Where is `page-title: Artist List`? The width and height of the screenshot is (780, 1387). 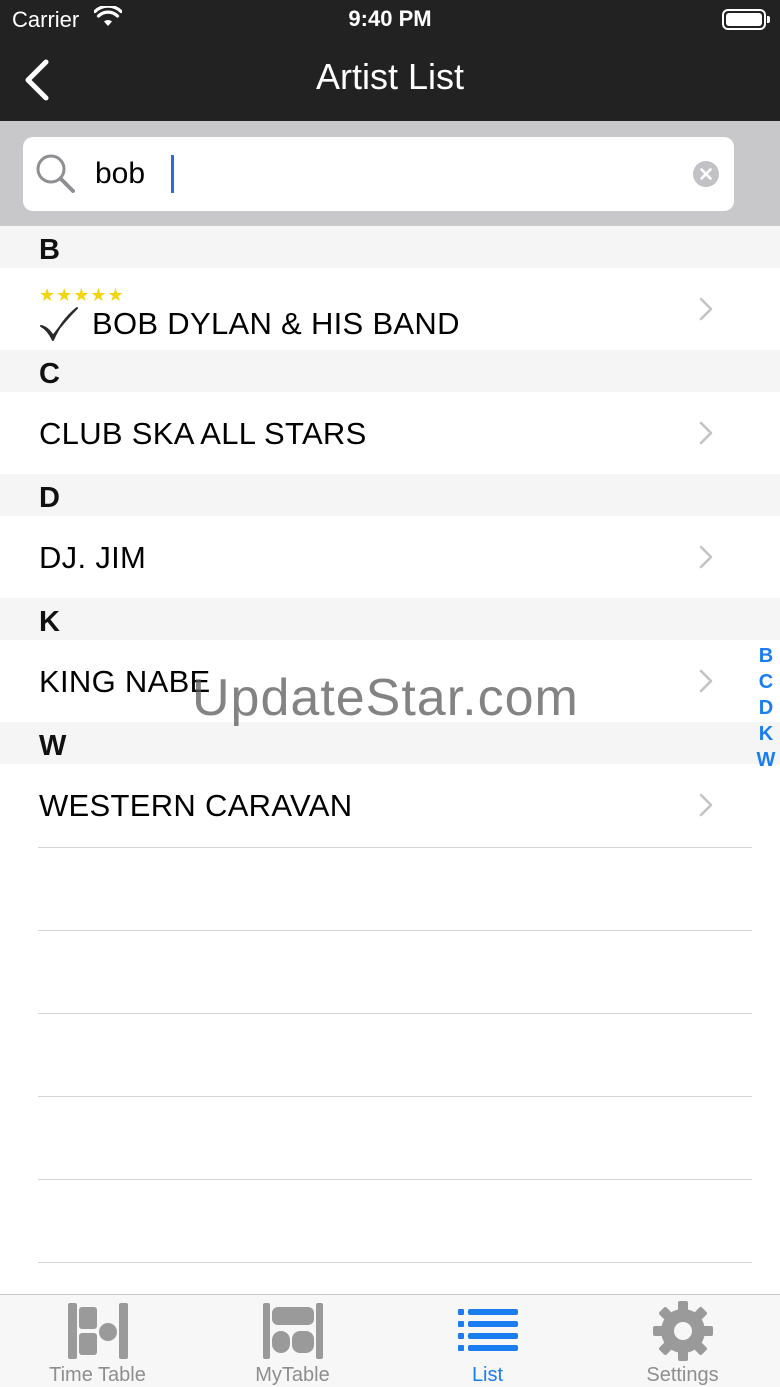
page-title: Artist List is located at coordinates (390, 76).